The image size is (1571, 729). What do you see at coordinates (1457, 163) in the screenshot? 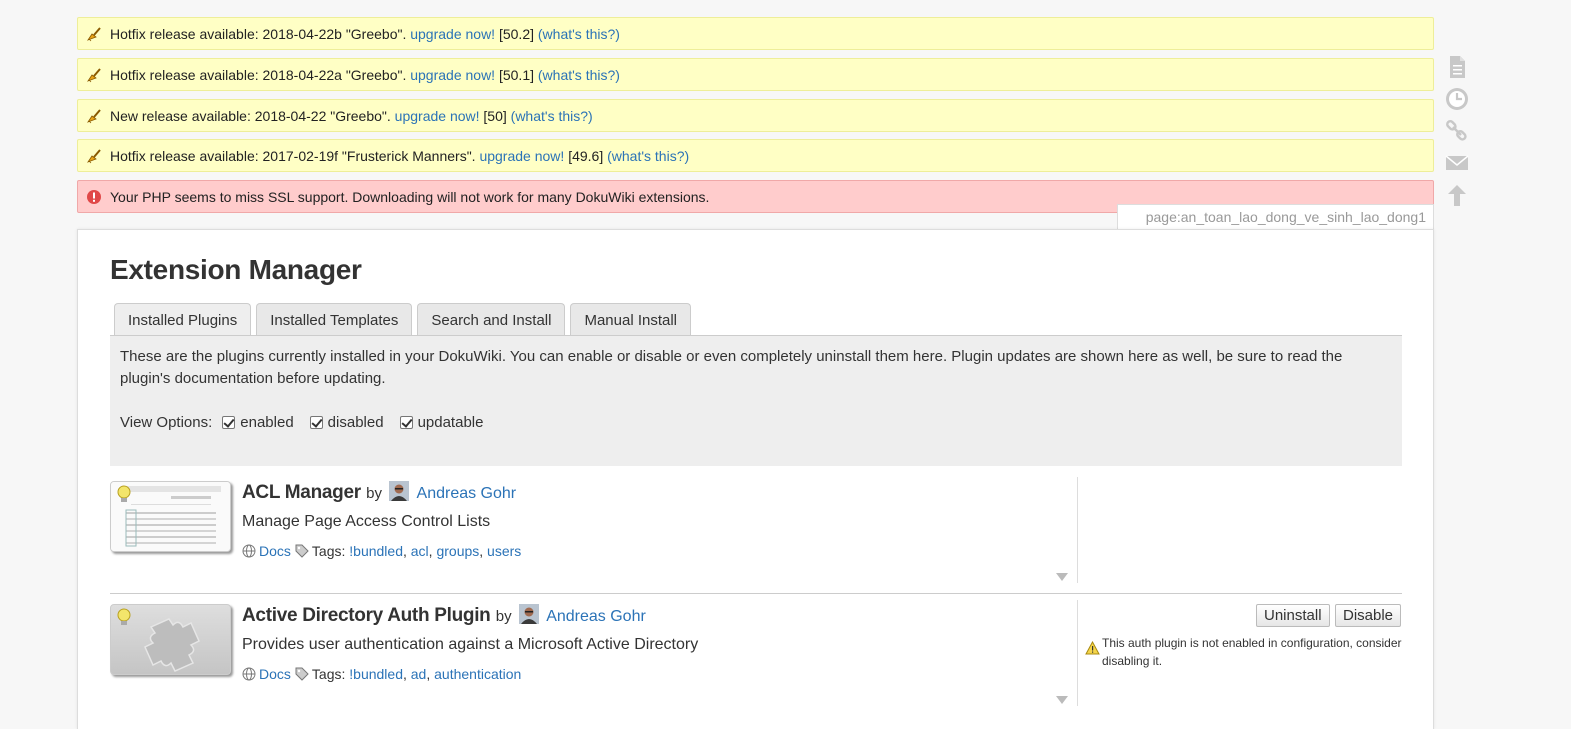
I see `subscribe-icon` at bounding box center [1457, 163].